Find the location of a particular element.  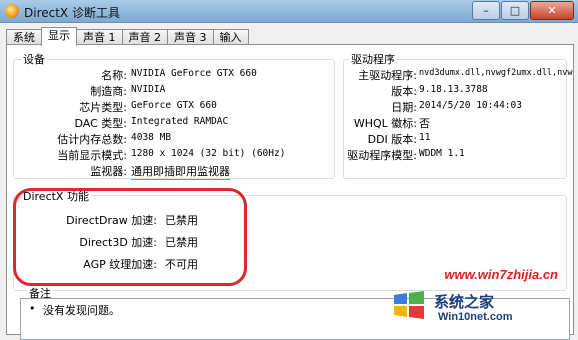

window-title: DirectX 诊断工具 is located at coordinates (72, 13).